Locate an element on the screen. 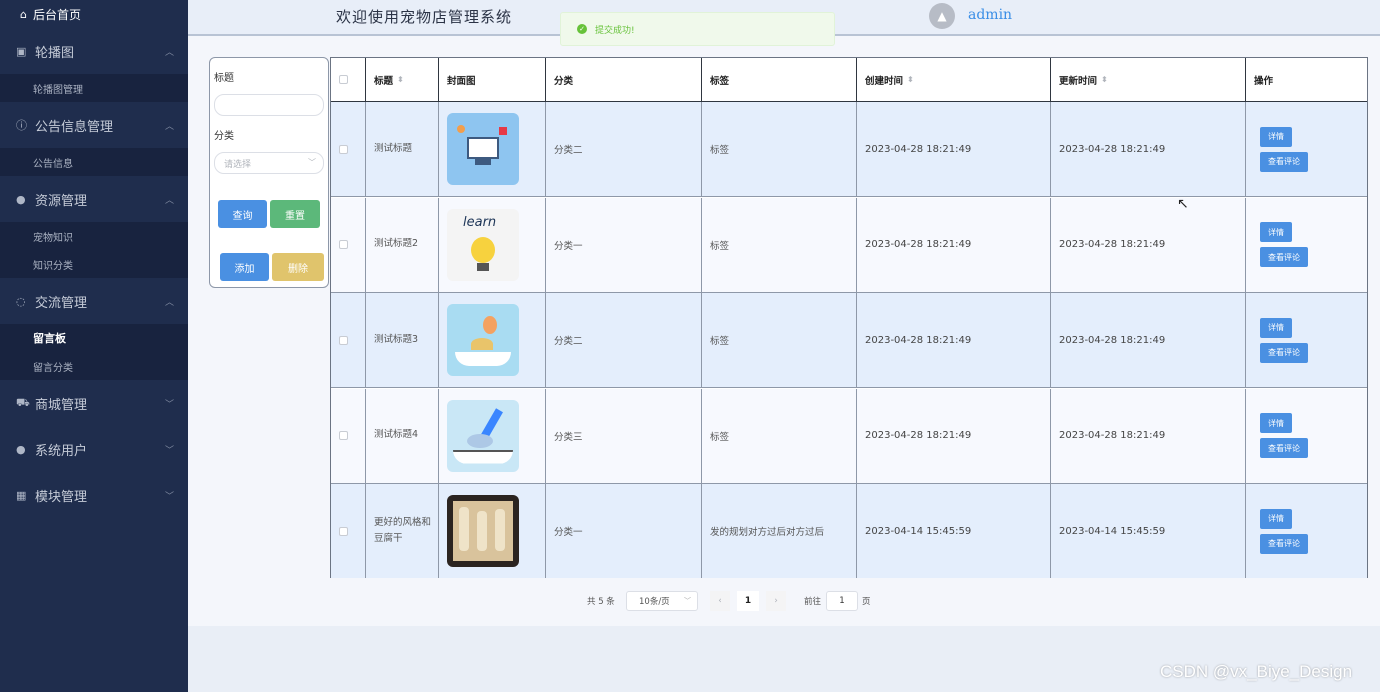 The height and width of the screenshot is (692, 1380). filter-panel: 标题 分类 请选择 ﹀ 查询 重置 添加 删除 is located at coordinates (269, 172).